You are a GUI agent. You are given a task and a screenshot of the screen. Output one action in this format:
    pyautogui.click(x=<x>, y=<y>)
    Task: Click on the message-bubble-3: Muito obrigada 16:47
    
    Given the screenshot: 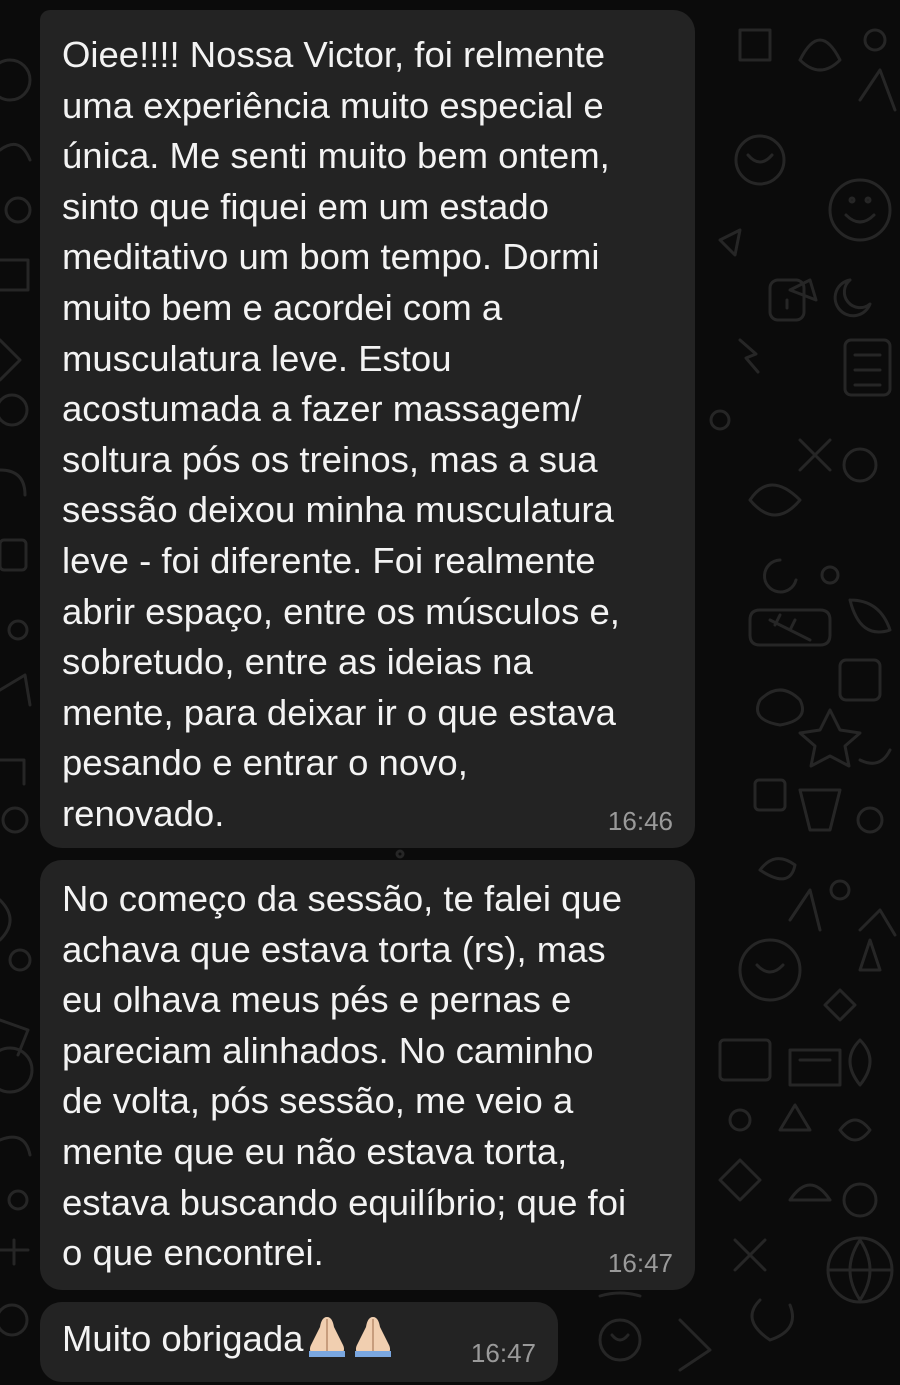 What is the action you would take?
    pyautogui.click(x=299, y=1342)
    